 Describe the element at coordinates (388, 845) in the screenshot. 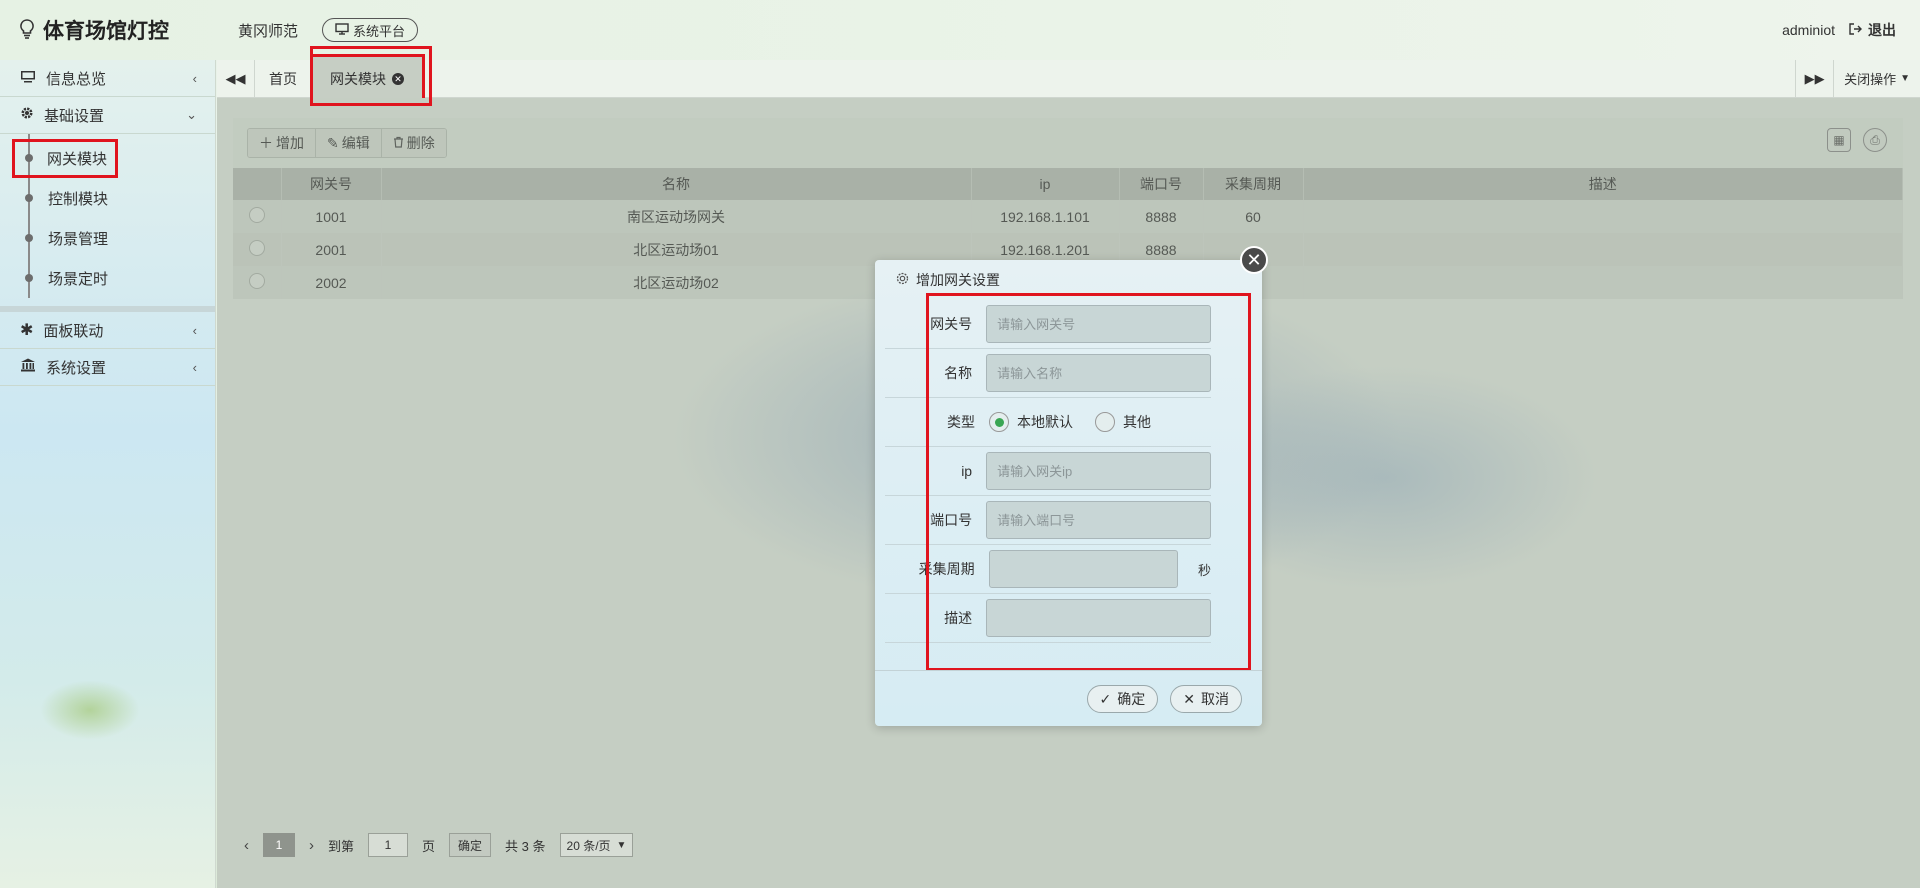

I see `goto-page-input: 1` at that location.